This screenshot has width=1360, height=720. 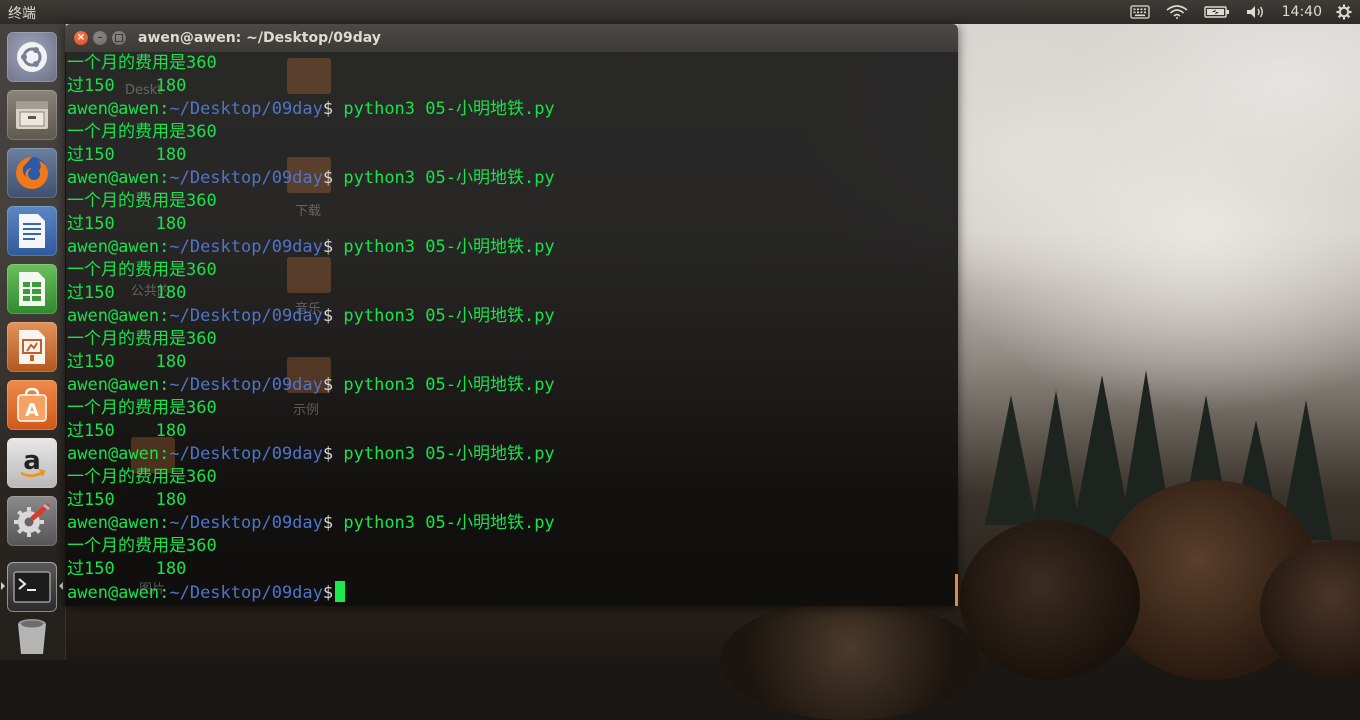 What do you see at coordinates (259, 38) in the screenshot?
I see `window-title: awen@awen: ~/Desktop/09day` at bounding box center [259, 38].